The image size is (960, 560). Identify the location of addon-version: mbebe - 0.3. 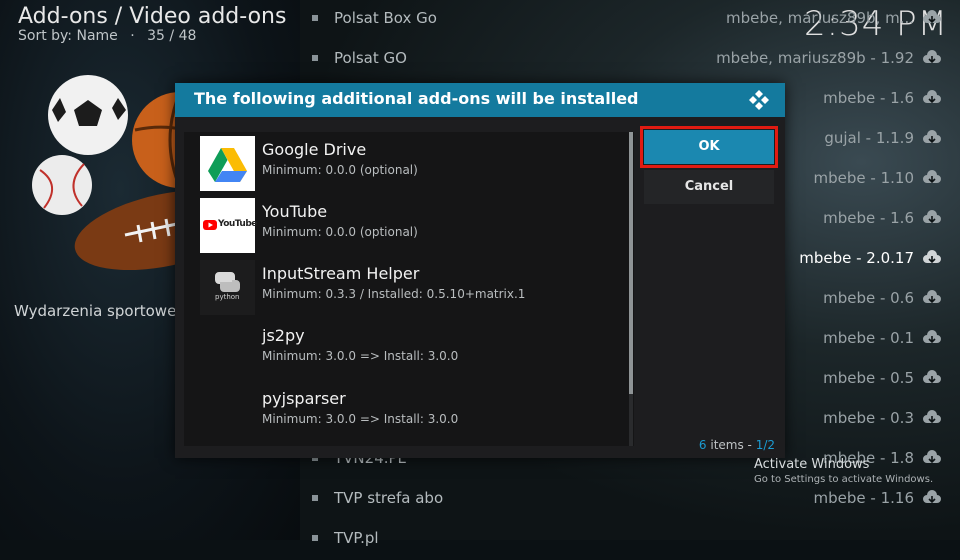
(868, 418).